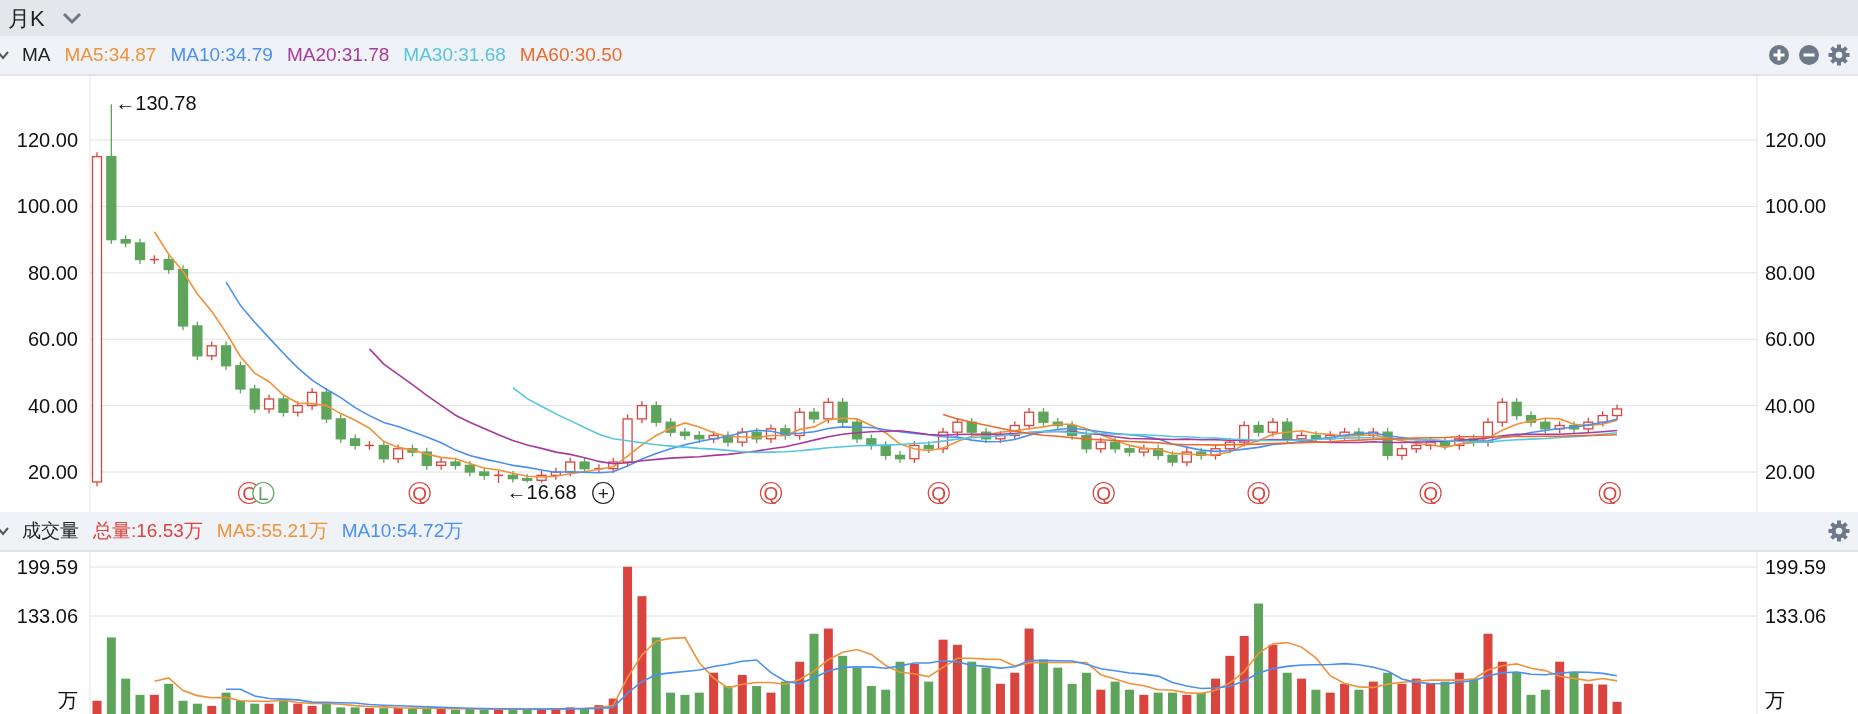  Describe the element at coordinates (36, 54) in the screenshot. I see `panel-title: MA` at that location.